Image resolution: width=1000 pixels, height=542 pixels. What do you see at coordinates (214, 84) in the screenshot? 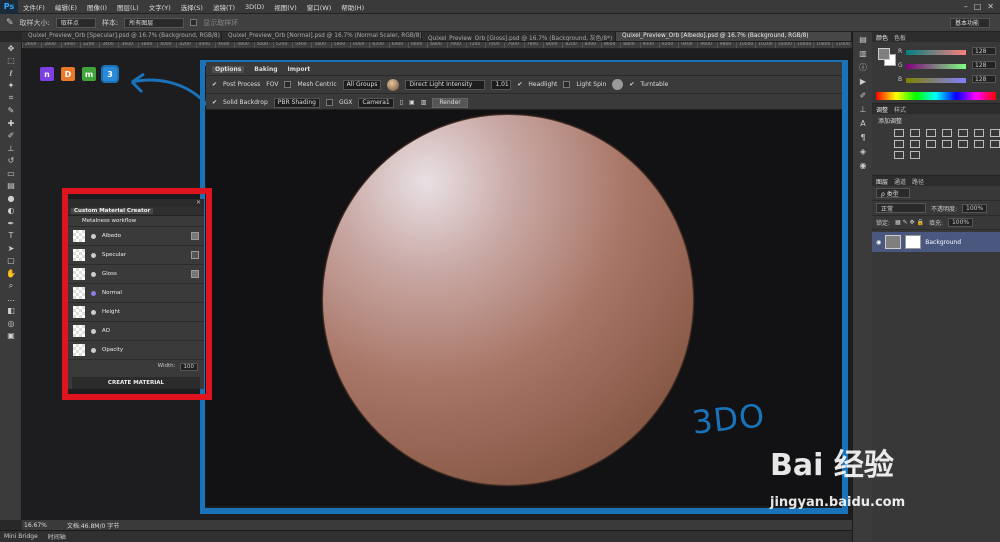
I see `post-process-check-icon: ✔` at bounding box center [214, 84].